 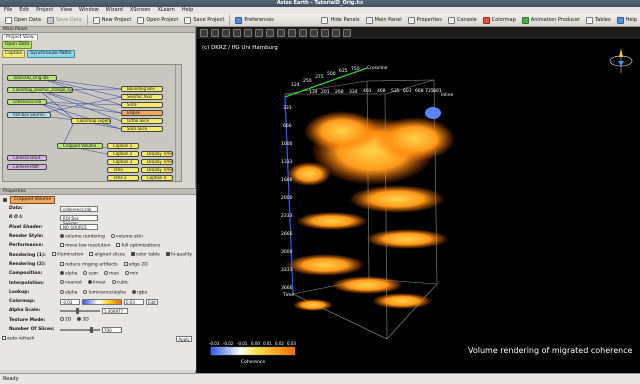 I want to click on graph-scrollbar, so click(x=178, y=123).